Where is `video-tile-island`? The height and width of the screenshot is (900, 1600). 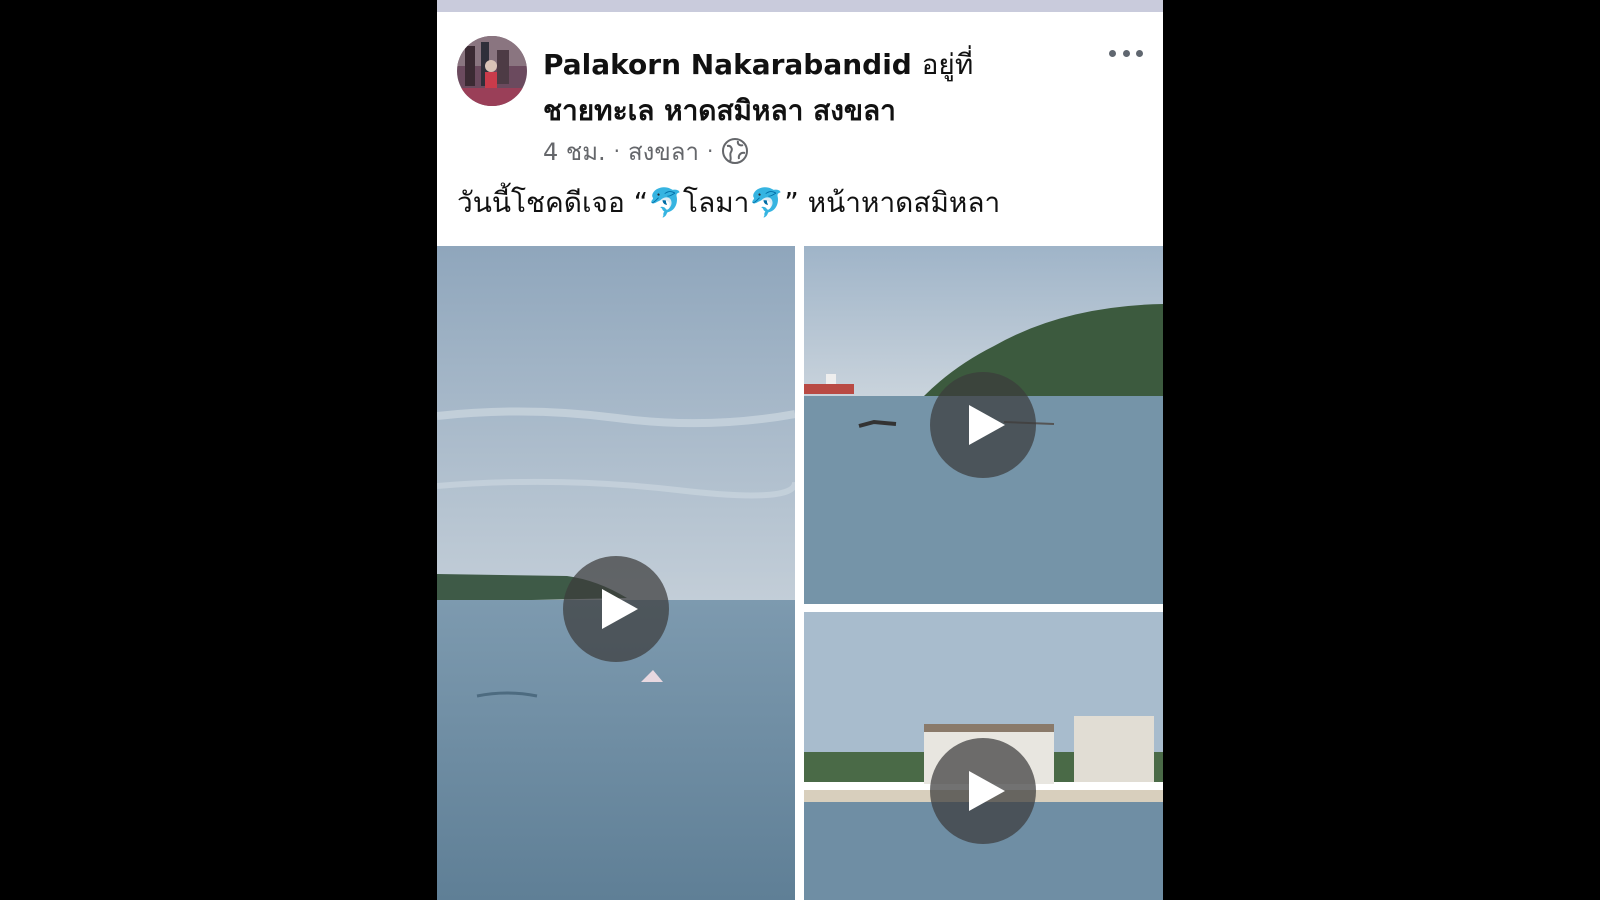 video-tile-island is located at coordinates (983, 425).